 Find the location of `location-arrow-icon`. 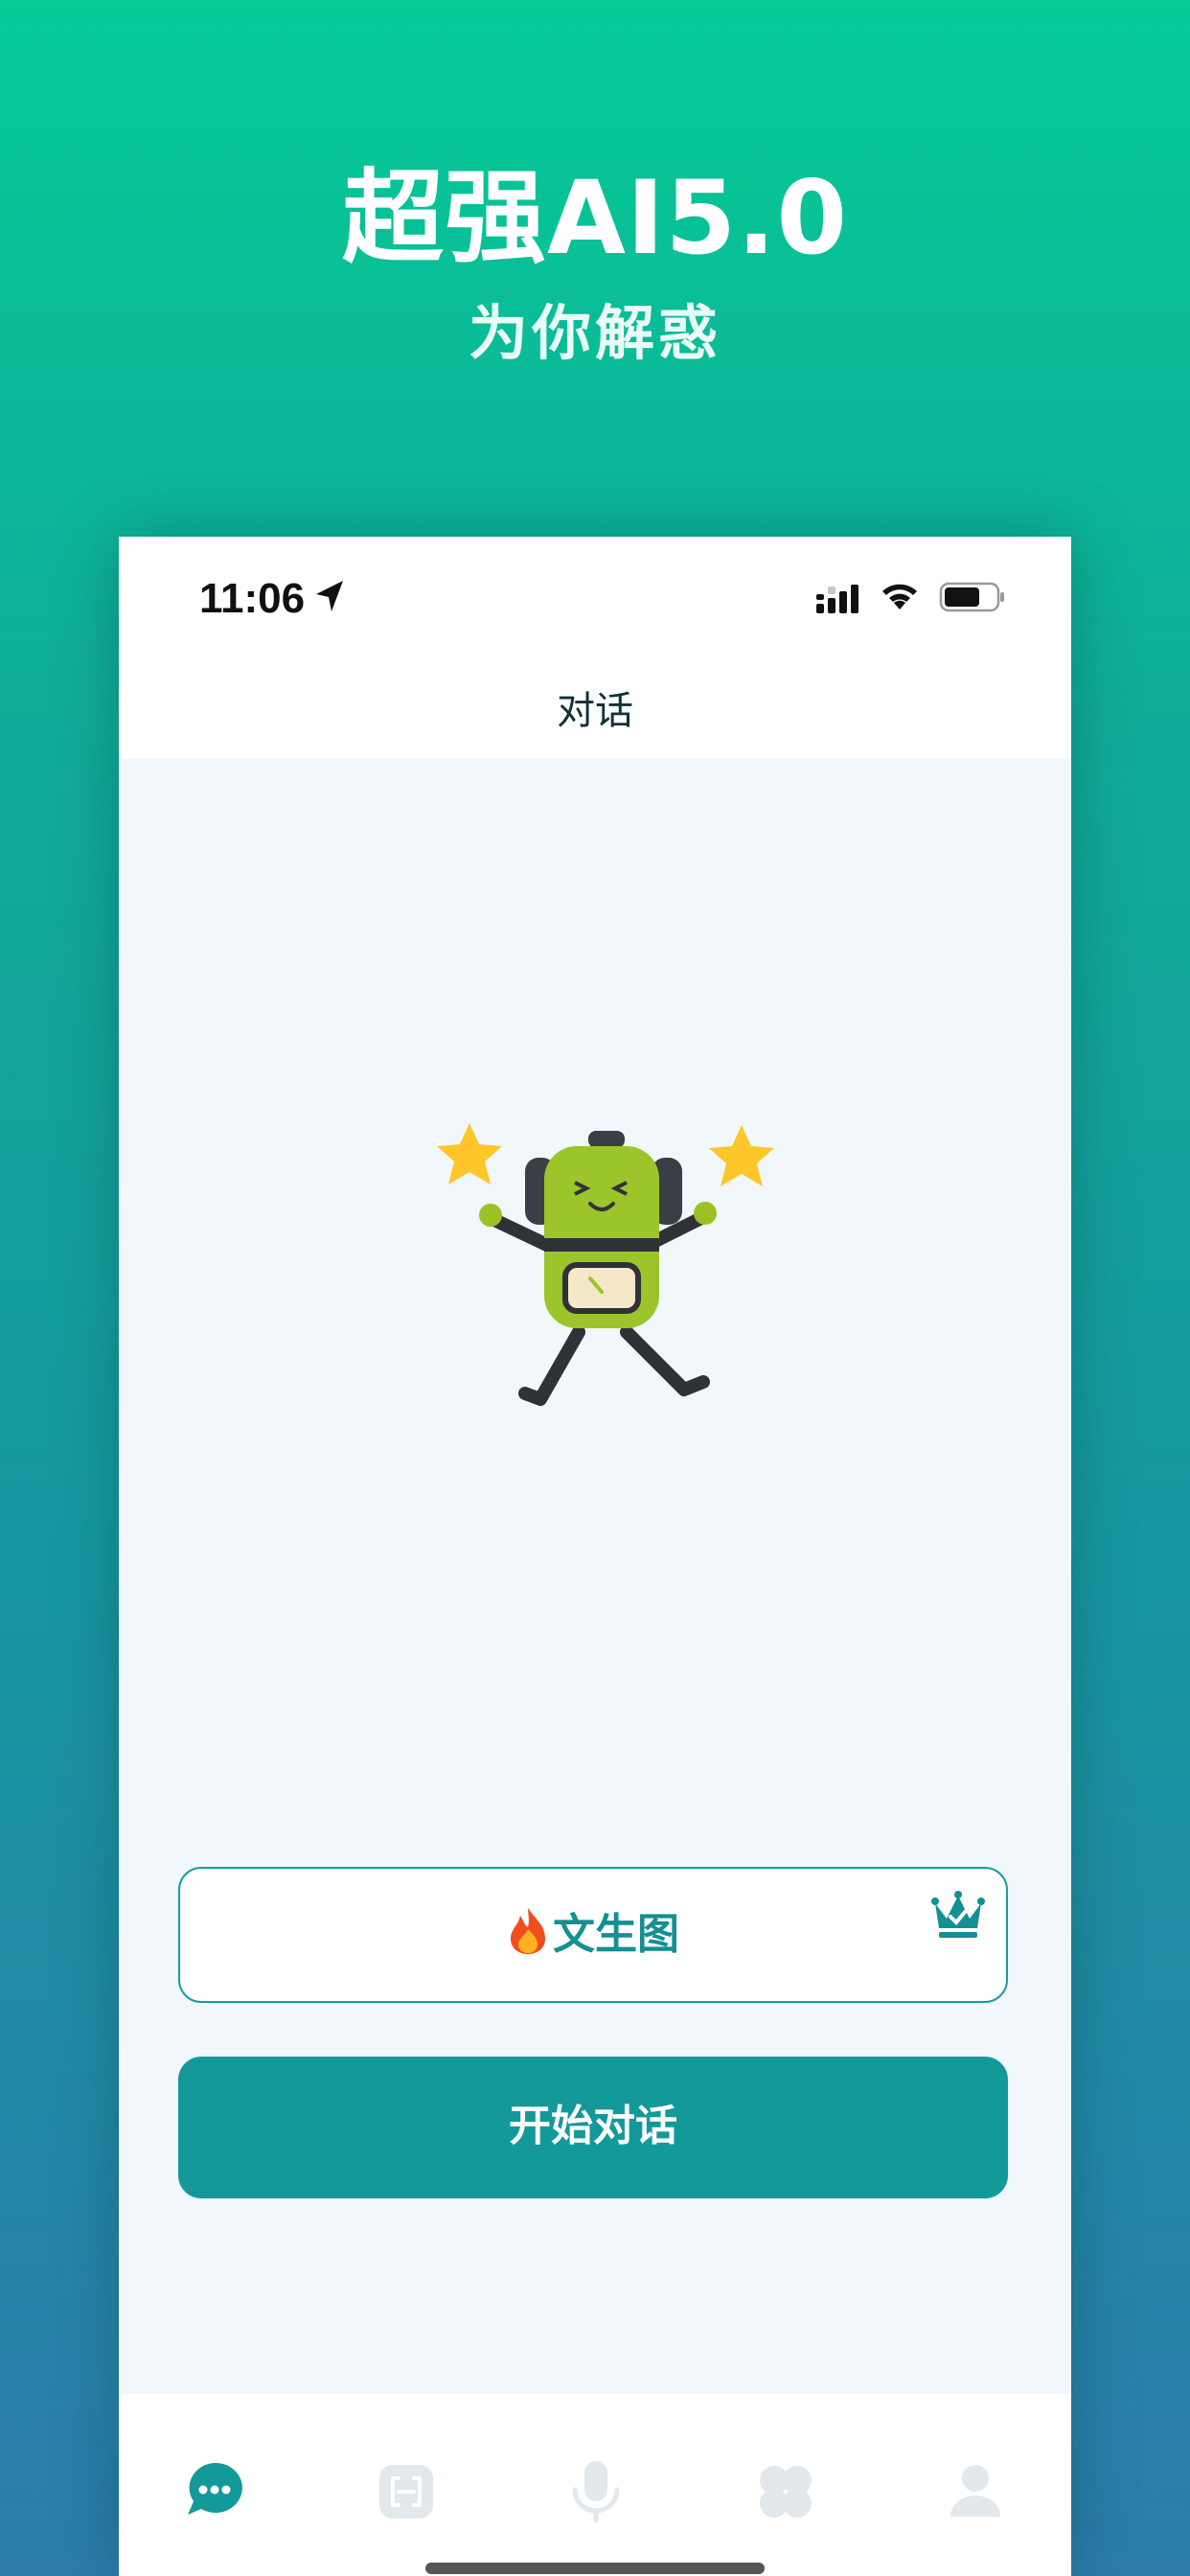

location-arrow-icon is located at coordinates (329, 596).